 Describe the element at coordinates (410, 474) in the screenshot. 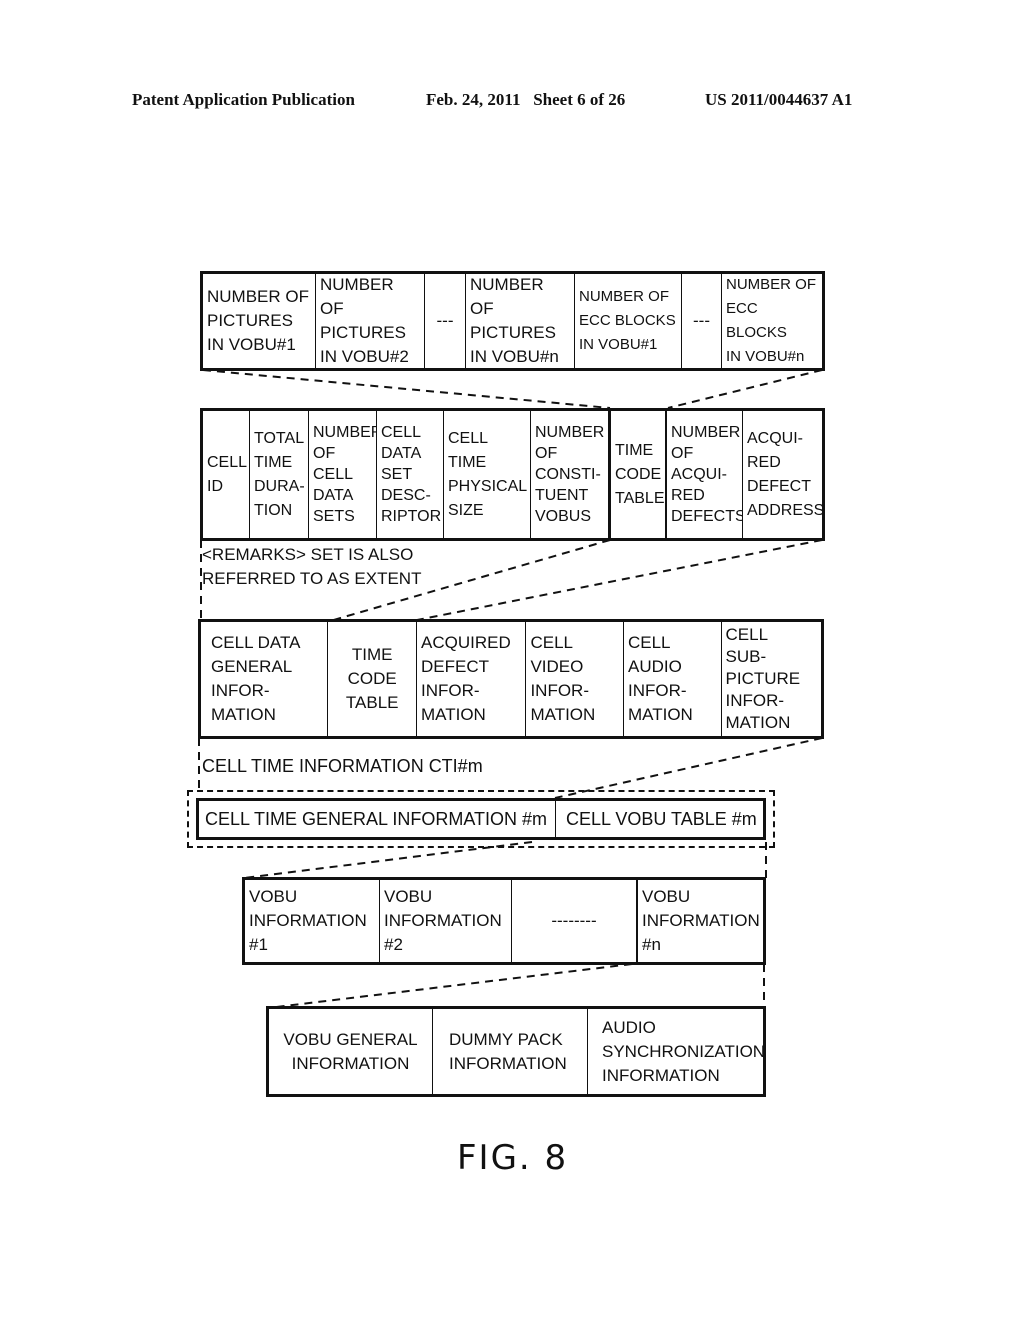

I see `cell-data-set-descriptor: CELL DATA SET DESC- RIPTOR` at that location.